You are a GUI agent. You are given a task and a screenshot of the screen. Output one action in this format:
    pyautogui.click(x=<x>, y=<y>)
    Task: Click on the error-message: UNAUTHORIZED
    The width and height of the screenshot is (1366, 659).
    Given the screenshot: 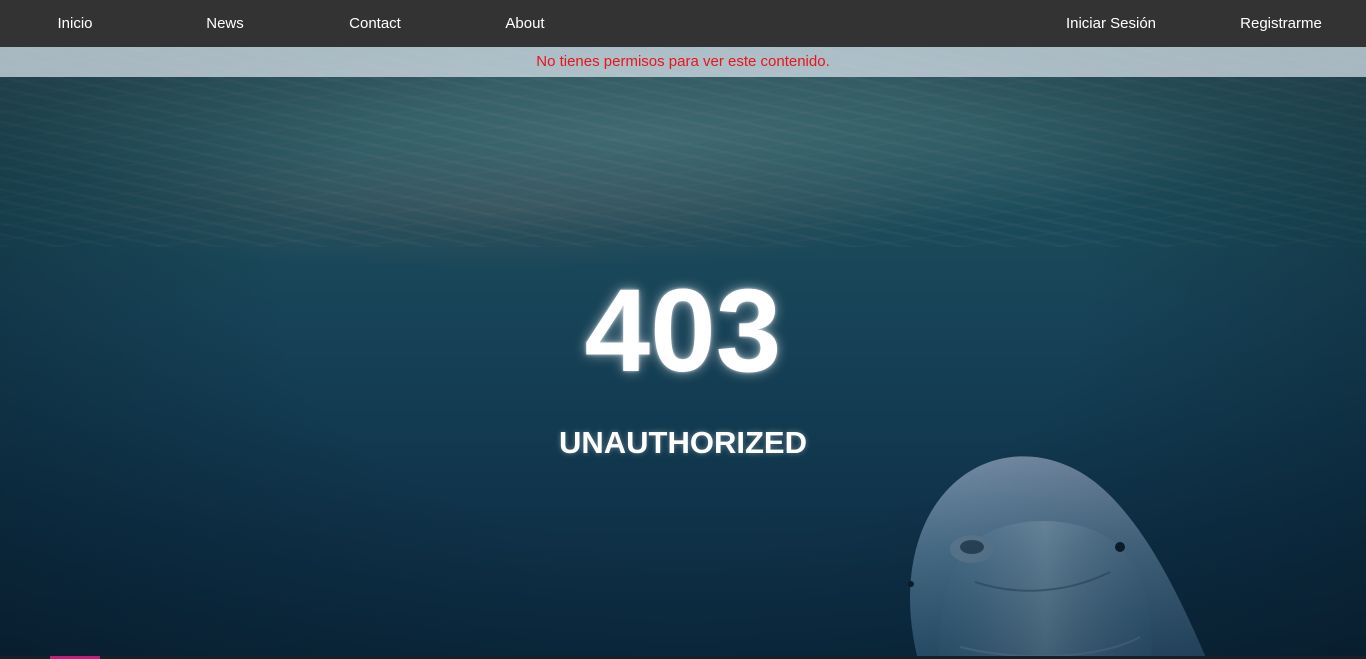 What is the action you would take?
    pyautogui.click(x=683, y=442)
    